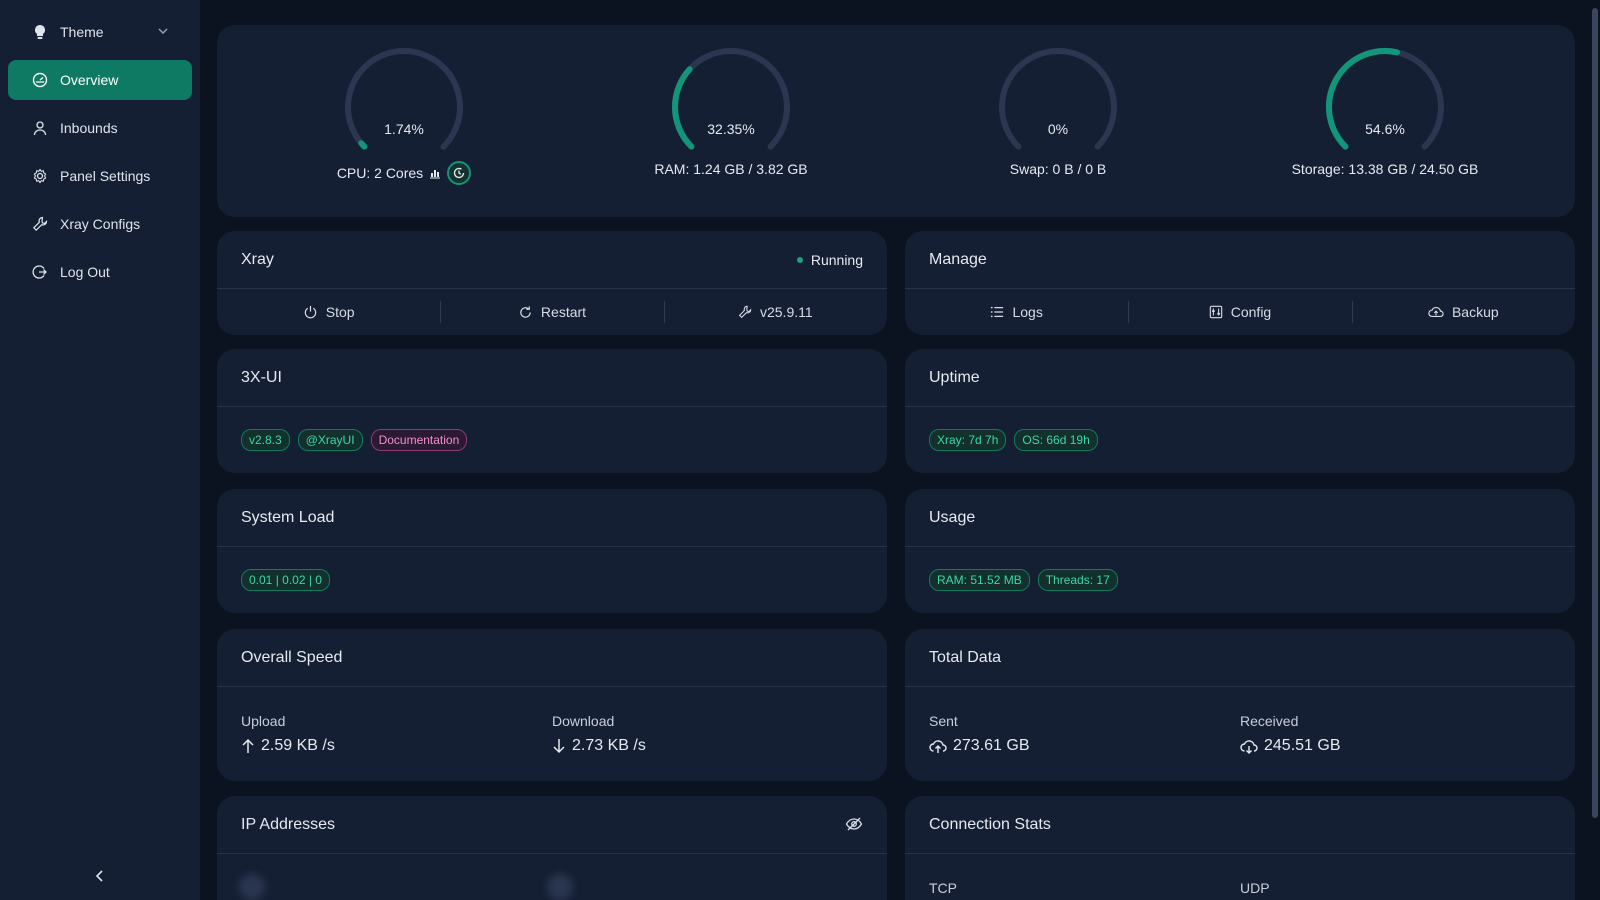 The image size is (1600, 900). I want to click on config-button: Config, so click(1239, 312).